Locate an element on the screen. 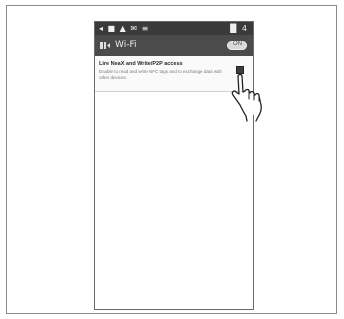  pointing-hand-icon is located at coordinates (246, 97).